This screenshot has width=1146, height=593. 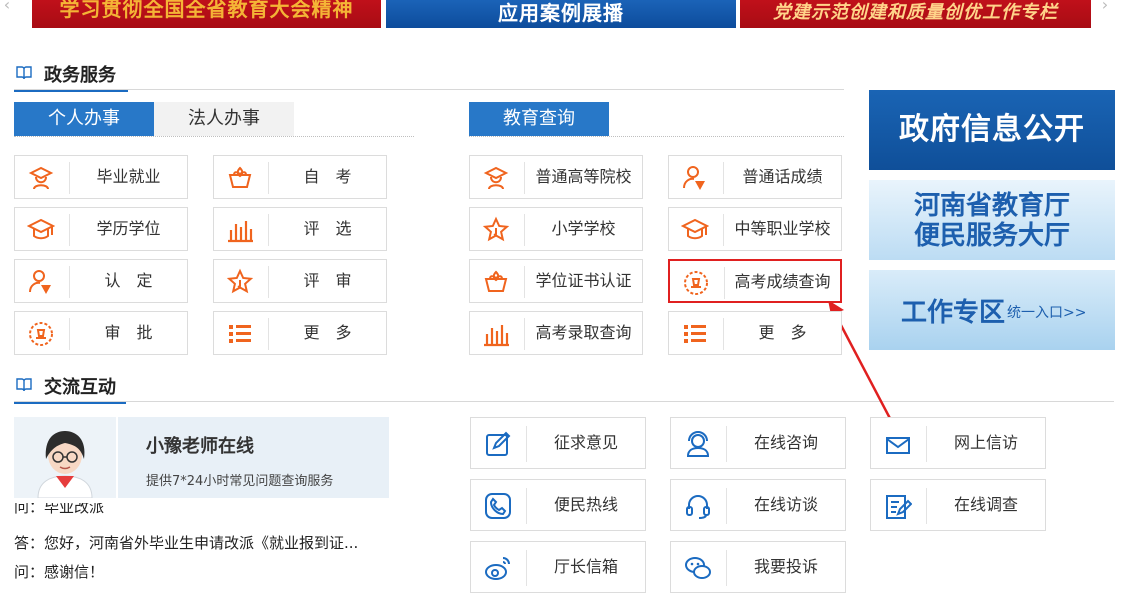 I want to click on button-label: 毕业就业, so click(x=128, y=176).